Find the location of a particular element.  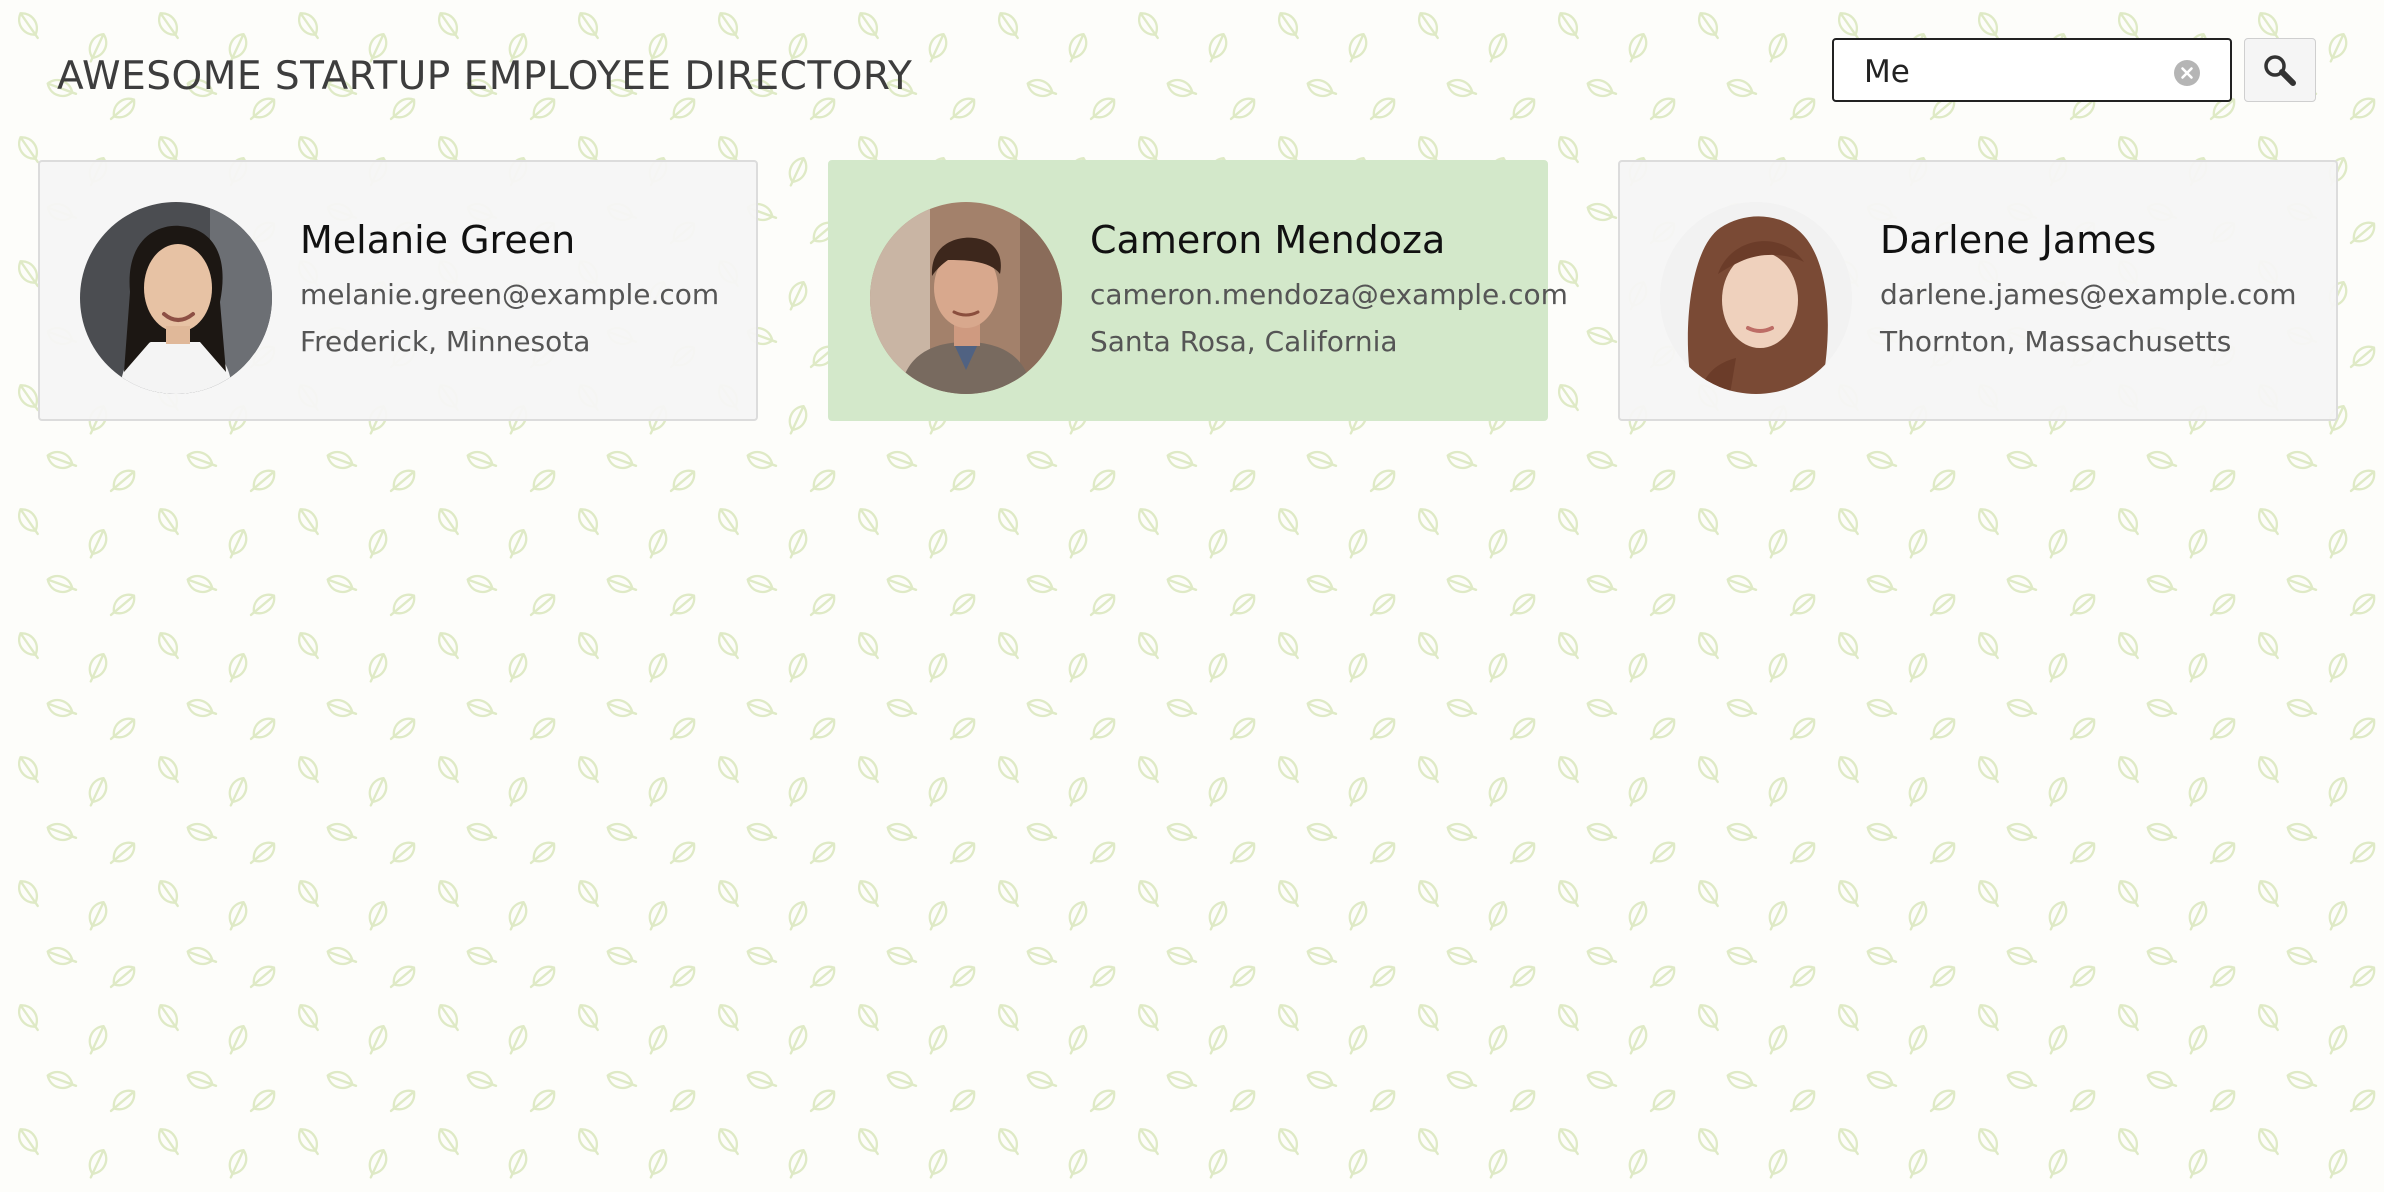

clear-icon is located at coordinates (2187, 73).